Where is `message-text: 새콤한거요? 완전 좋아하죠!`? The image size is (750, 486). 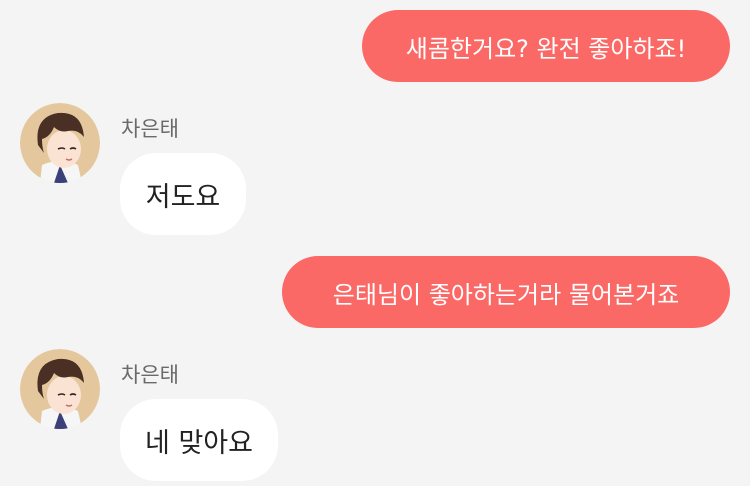 message-text: 새콤한거요? 완전 좋아하죠! is located at coordinates (546, 48).